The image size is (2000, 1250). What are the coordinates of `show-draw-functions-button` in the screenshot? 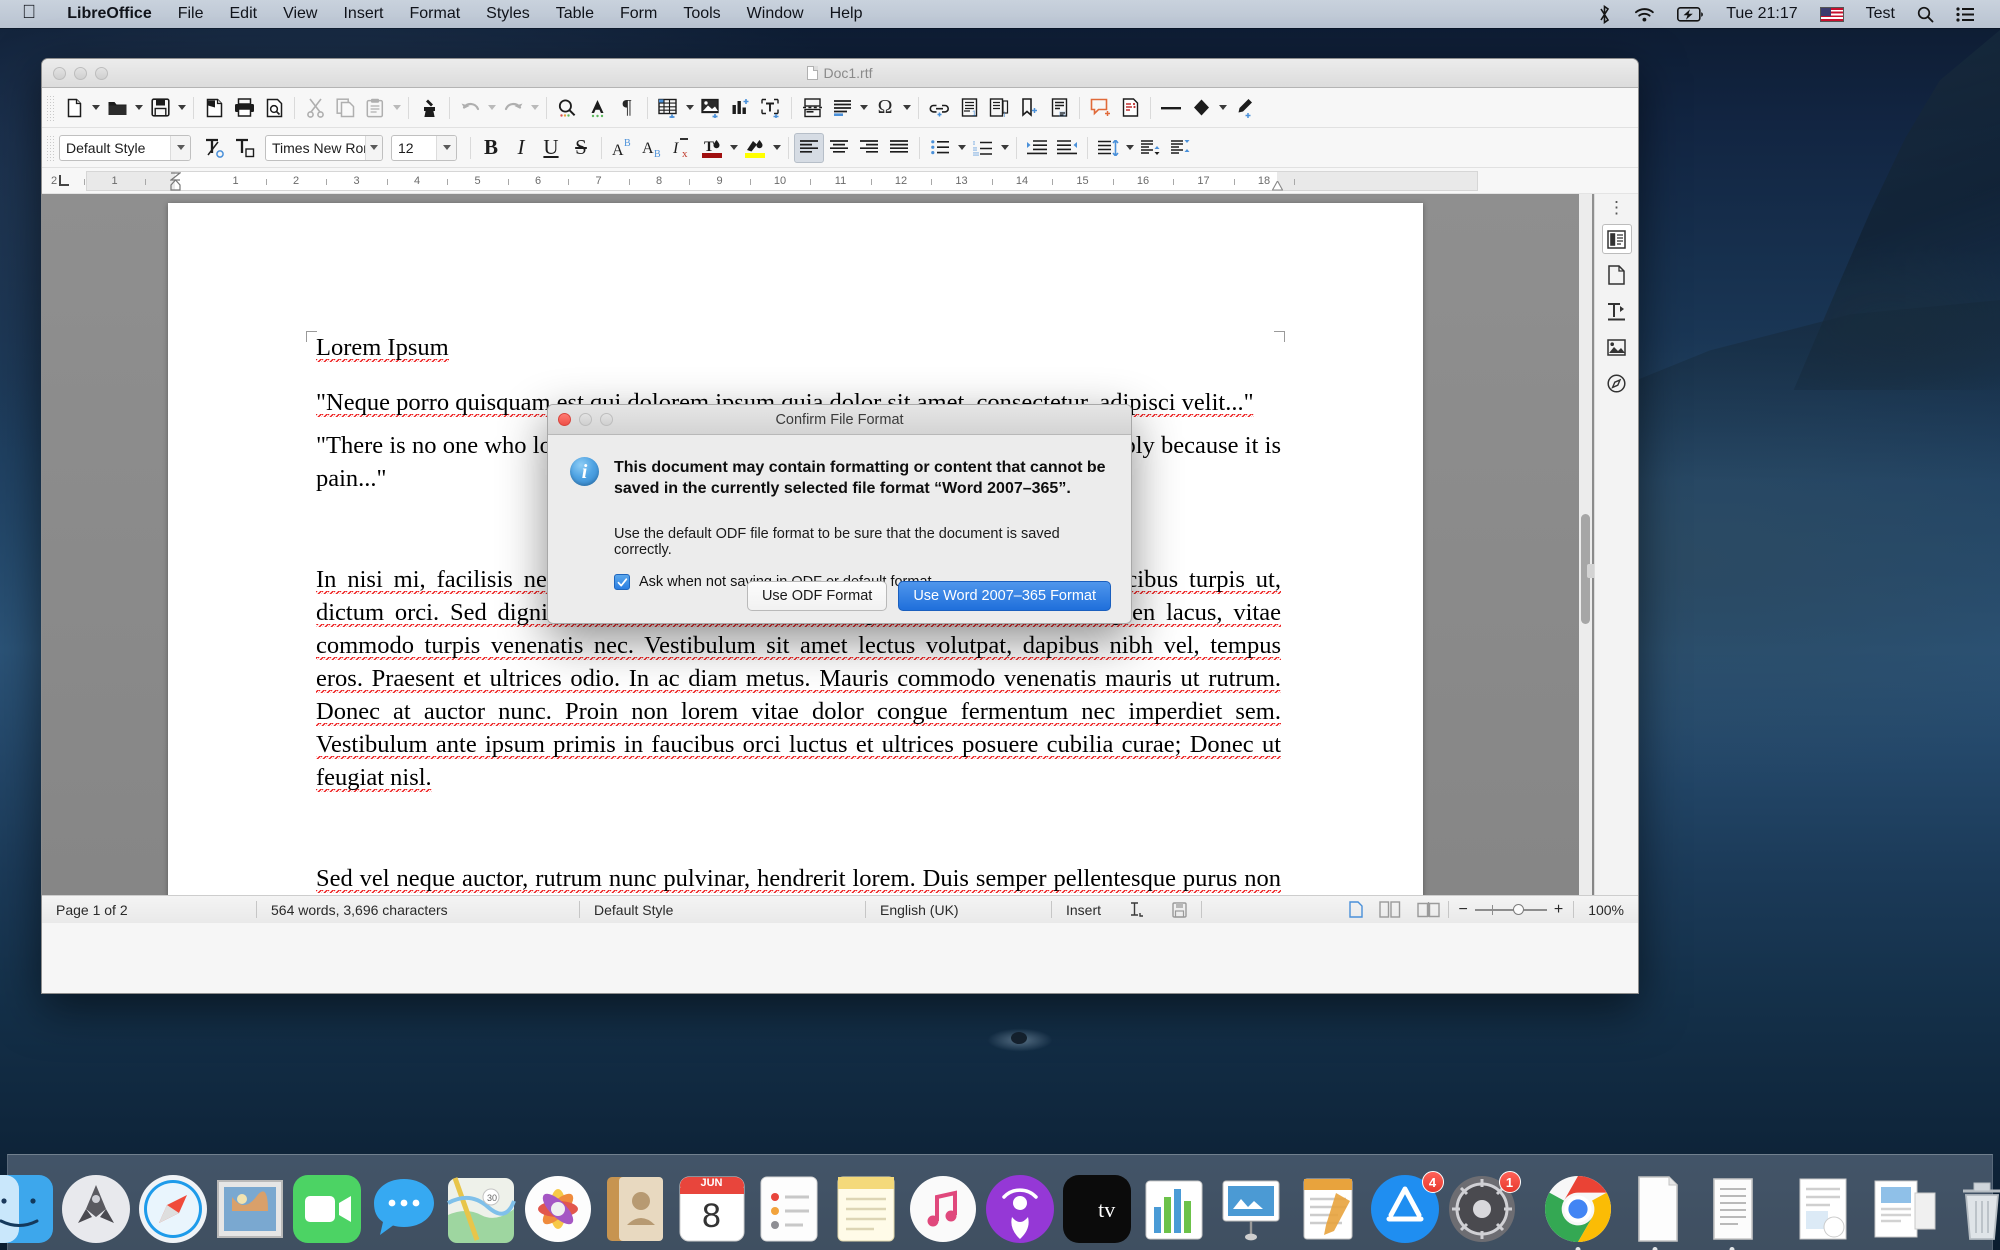 It's located at (1244, 108).